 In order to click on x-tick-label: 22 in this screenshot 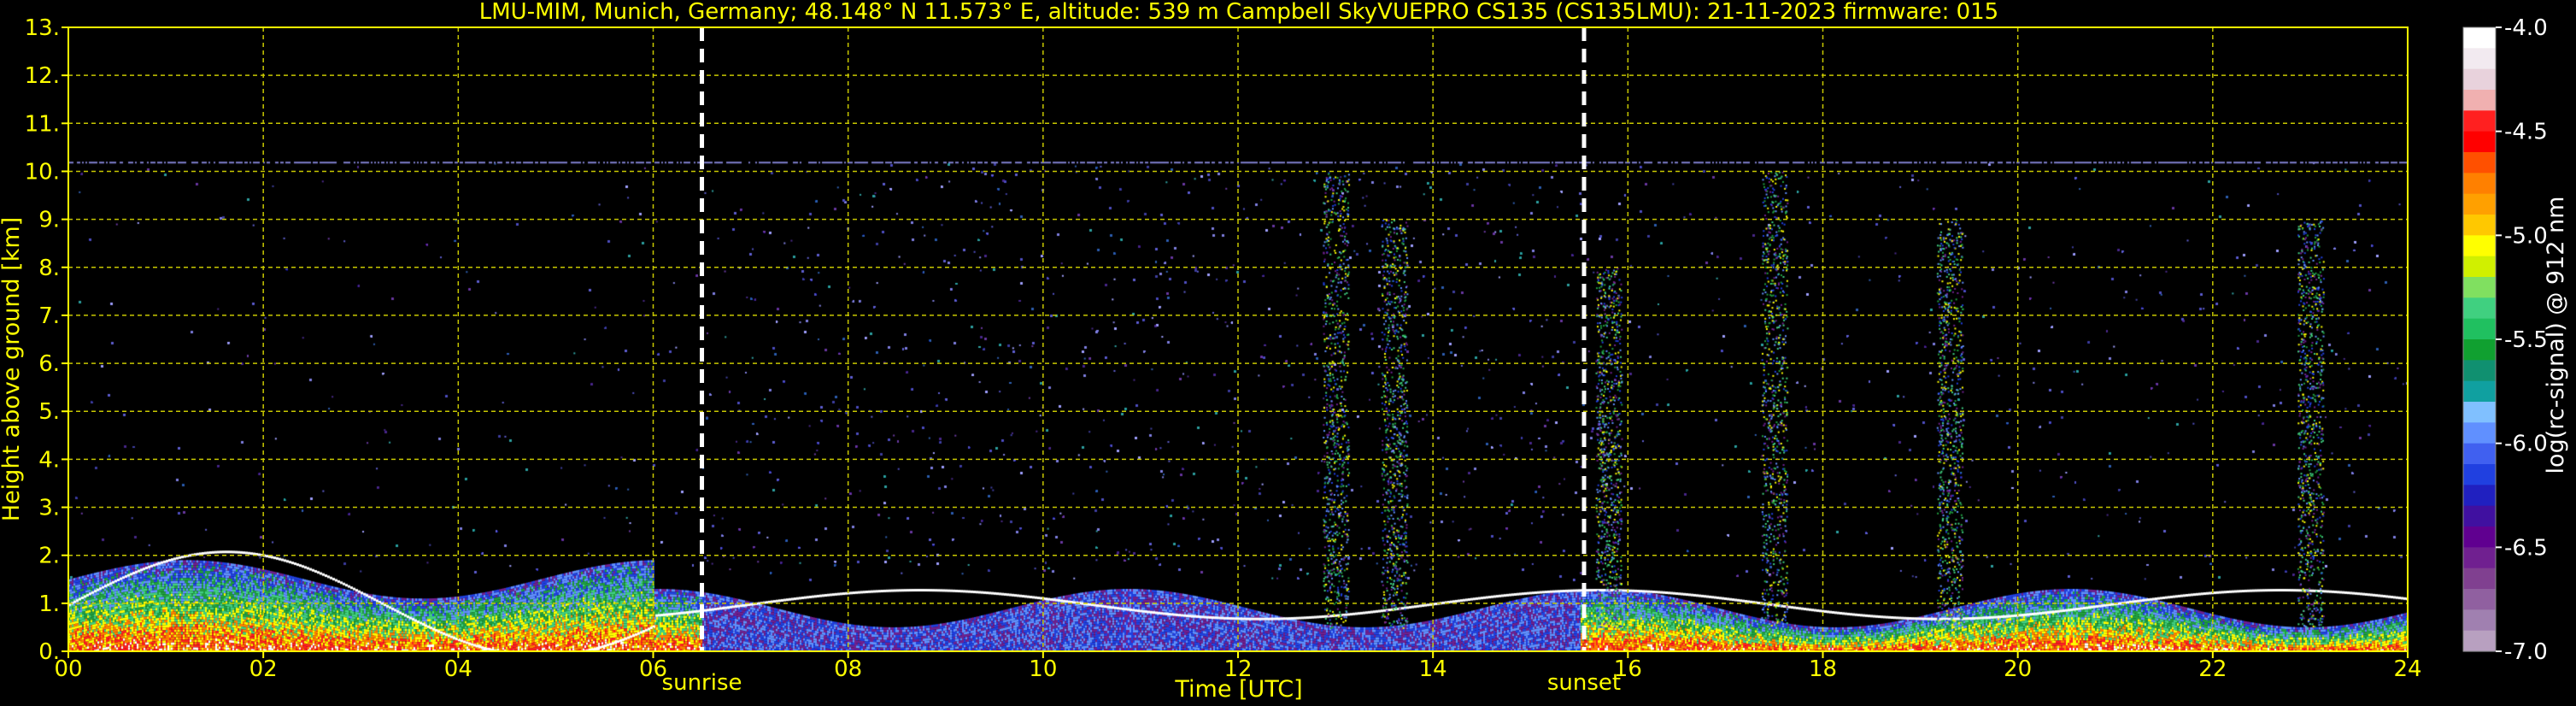, I will do `click(2212, 669)`.